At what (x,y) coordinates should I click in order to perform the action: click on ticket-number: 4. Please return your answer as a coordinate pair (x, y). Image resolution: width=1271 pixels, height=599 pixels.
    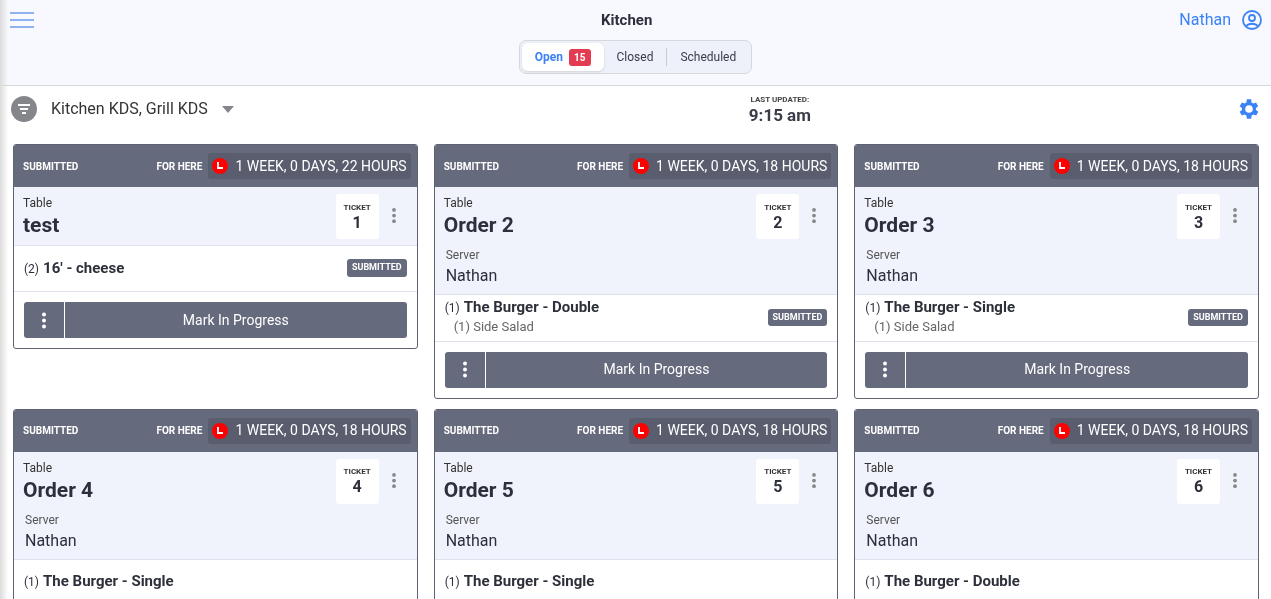
    Looking at the image, I should click on (357, 487).